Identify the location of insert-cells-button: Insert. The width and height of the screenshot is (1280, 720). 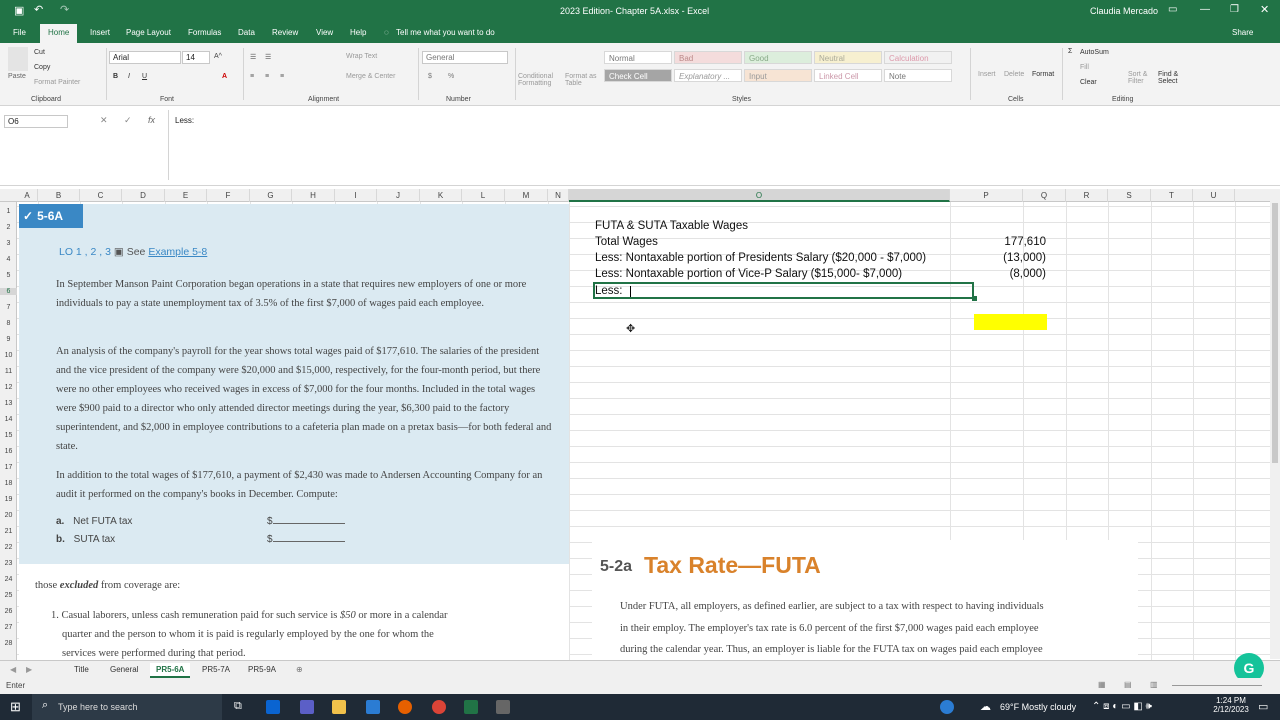
(987, 74).